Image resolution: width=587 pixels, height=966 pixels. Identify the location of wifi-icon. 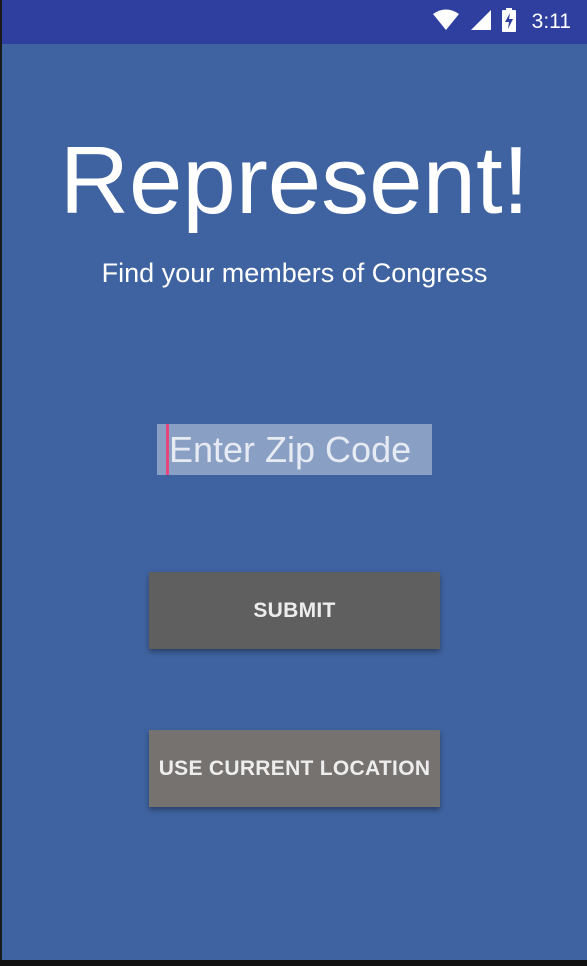
(446, 22).